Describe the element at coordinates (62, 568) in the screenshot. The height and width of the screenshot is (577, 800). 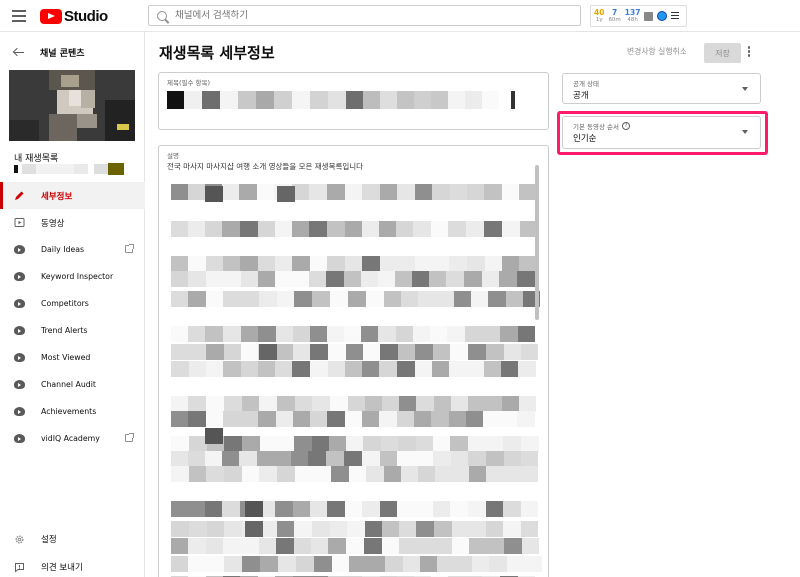
I see `sidebar-item-label: 의견 보내기` at that location.